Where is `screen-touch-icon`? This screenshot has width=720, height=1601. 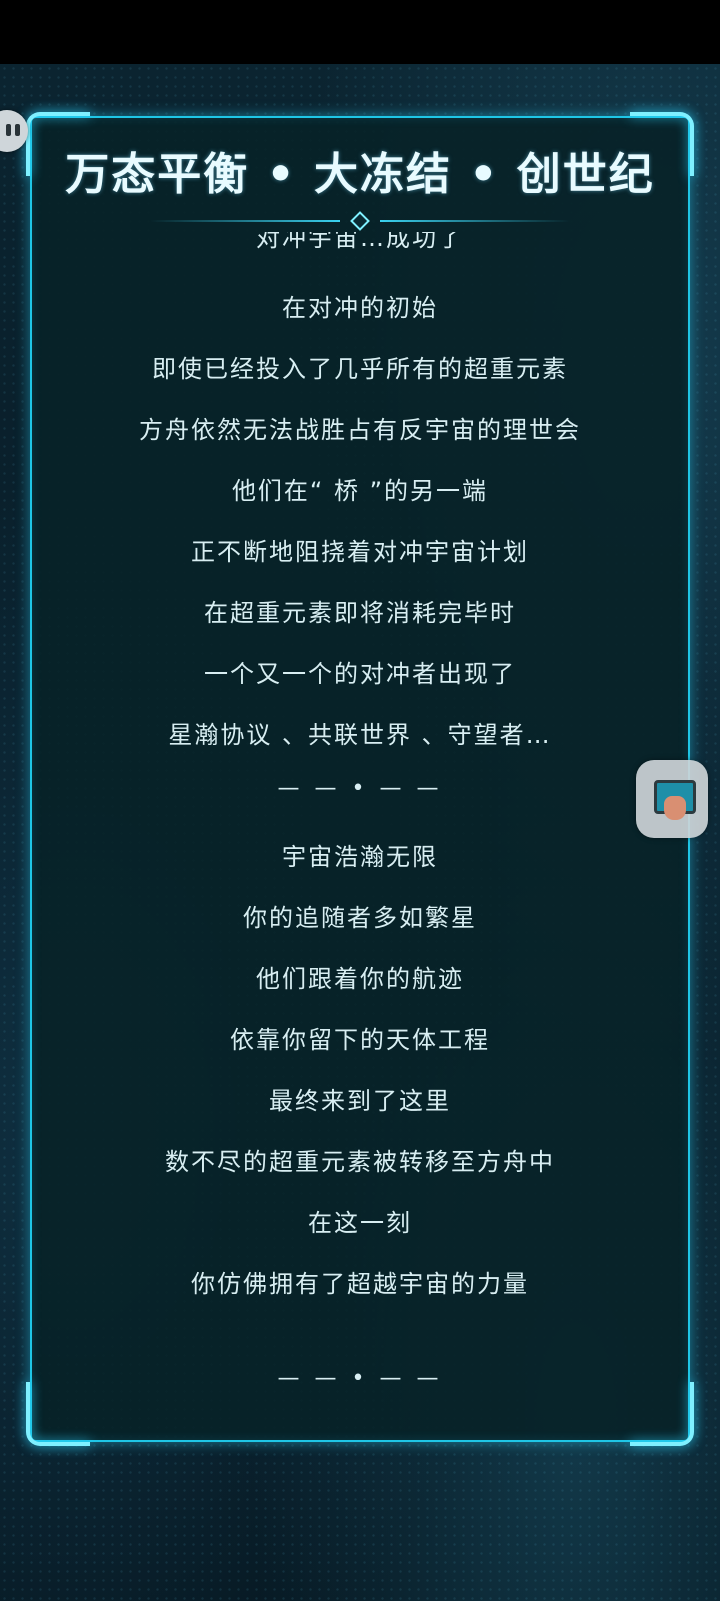
screen-touch-icon is located at coordinates (672, 799).